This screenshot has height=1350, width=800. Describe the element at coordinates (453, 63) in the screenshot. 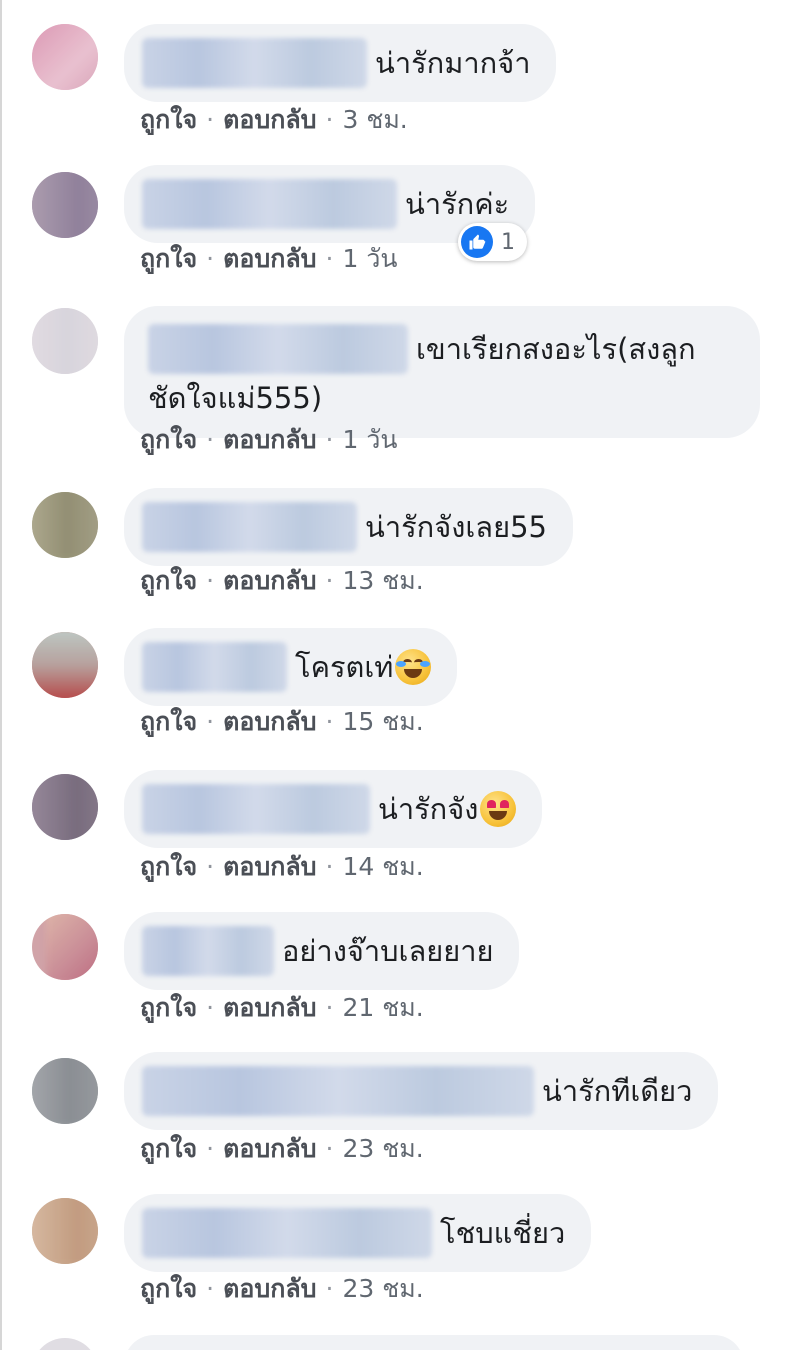

I see `comment-text: น่ารักมากจ้า` at that location.